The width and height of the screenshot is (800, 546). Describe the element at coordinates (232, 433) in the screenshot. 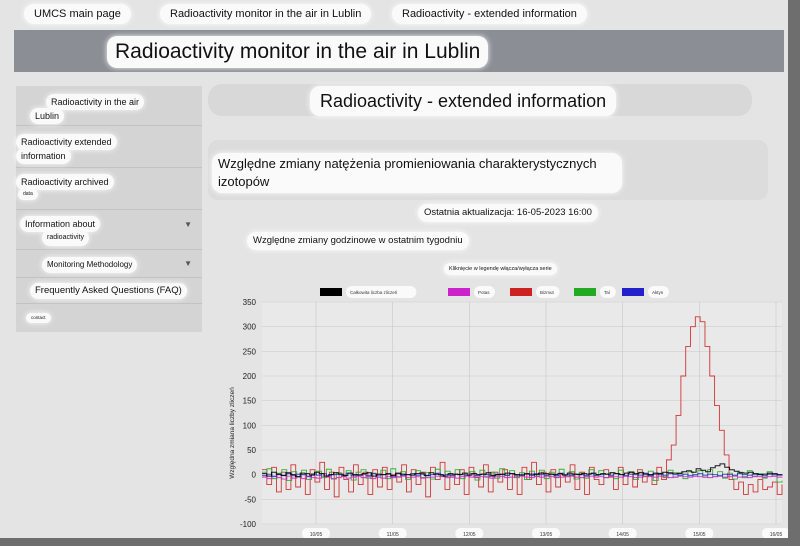

I see `y-axis-label: Względna zmiana liczby zliczeń` at that location.